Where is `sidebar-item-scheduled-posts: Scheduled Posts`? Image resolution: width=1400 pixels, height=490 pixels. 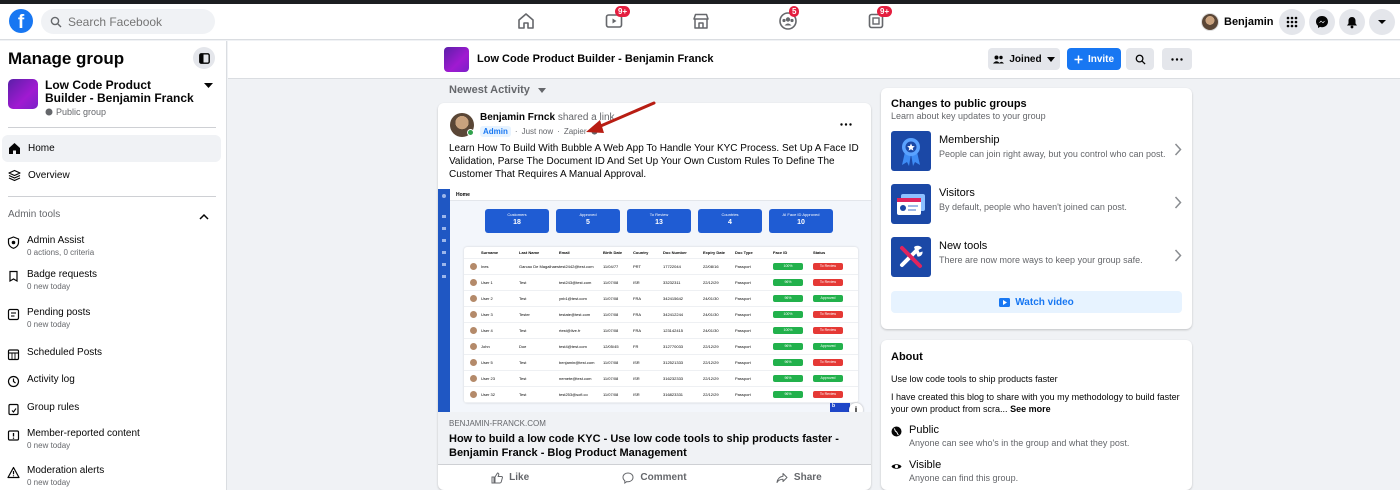 sidebar-item-scheduled-posts: Scheduled Posts is located at coordinates (113, 354).